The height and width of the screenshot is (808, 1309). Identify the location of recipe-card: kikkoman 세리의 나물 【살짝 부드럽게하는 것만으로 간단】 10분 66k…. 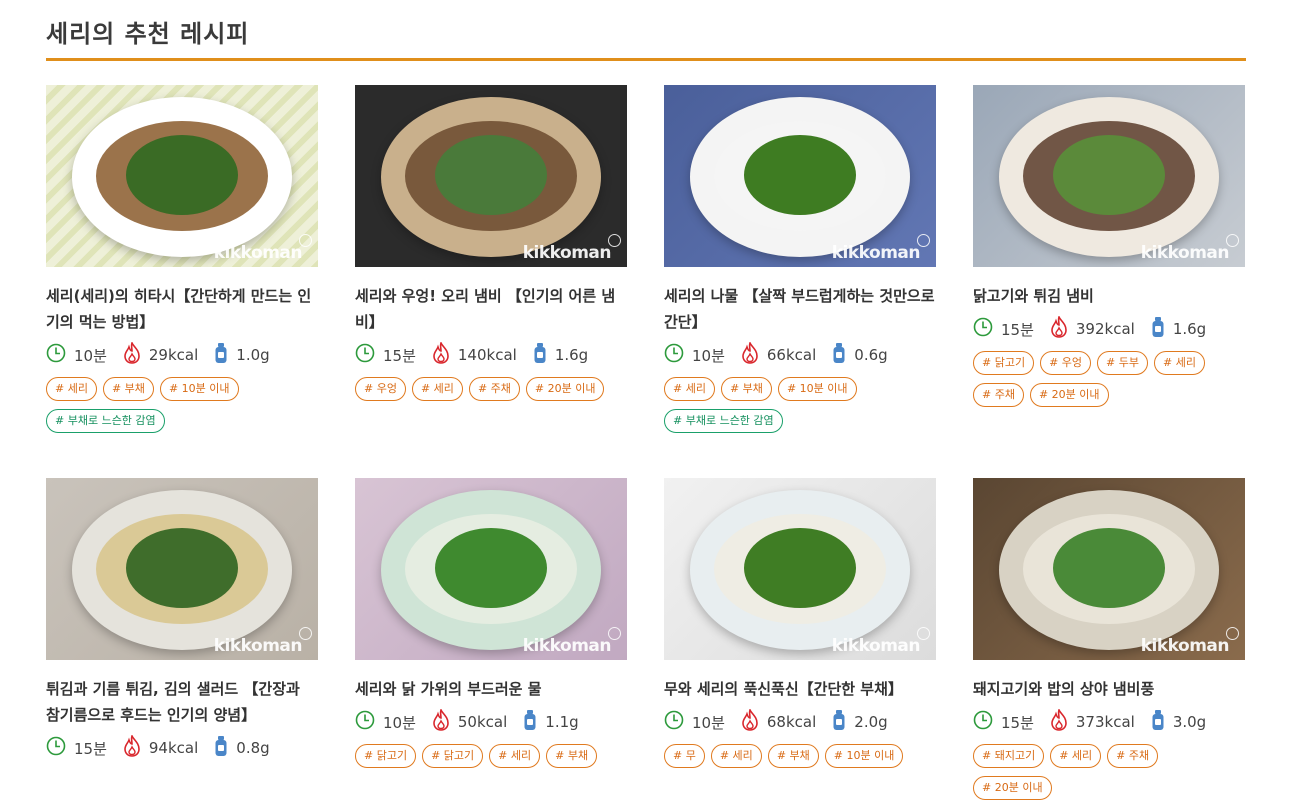
(800, 263).